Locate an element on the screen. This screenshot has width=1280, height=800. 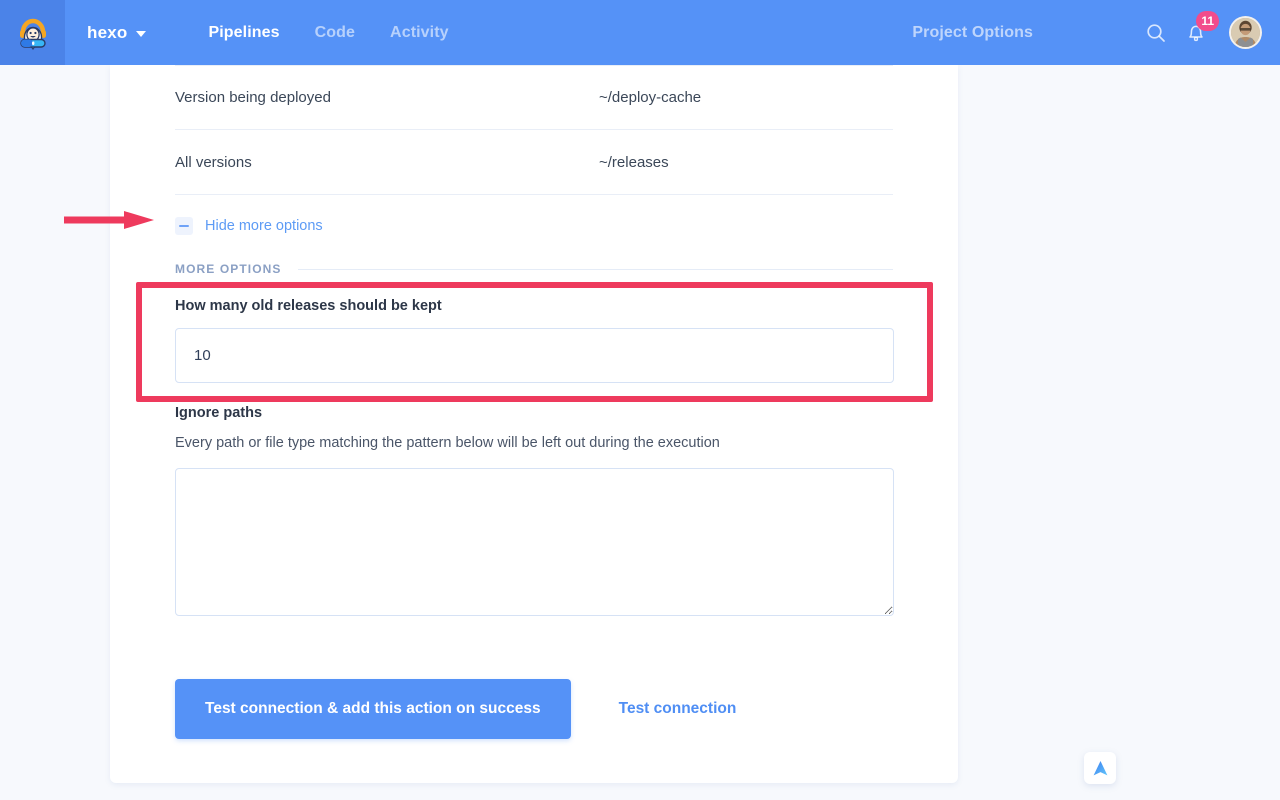
notification-count-badge: 11 is located at coordinates (1207, 20).